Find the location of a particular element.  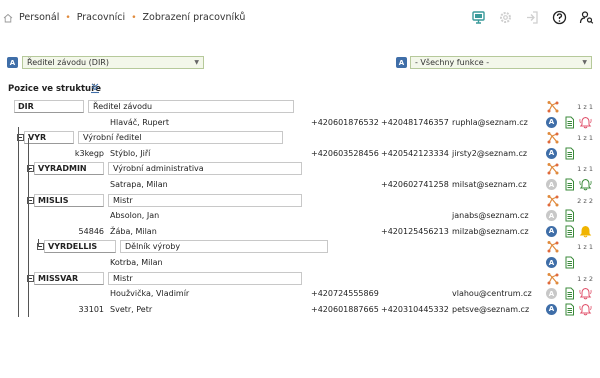

email: petsve@seznam.cz is located at coordinates (490, 309).